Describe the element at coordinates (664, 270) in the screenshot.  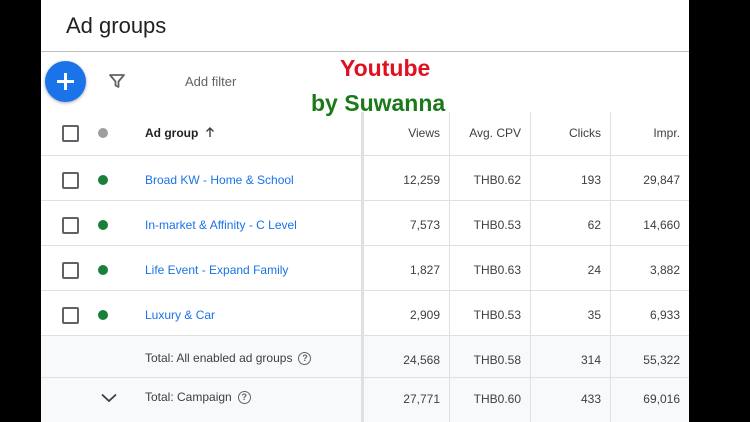
I see `impr-cell: 3,882` at that location.